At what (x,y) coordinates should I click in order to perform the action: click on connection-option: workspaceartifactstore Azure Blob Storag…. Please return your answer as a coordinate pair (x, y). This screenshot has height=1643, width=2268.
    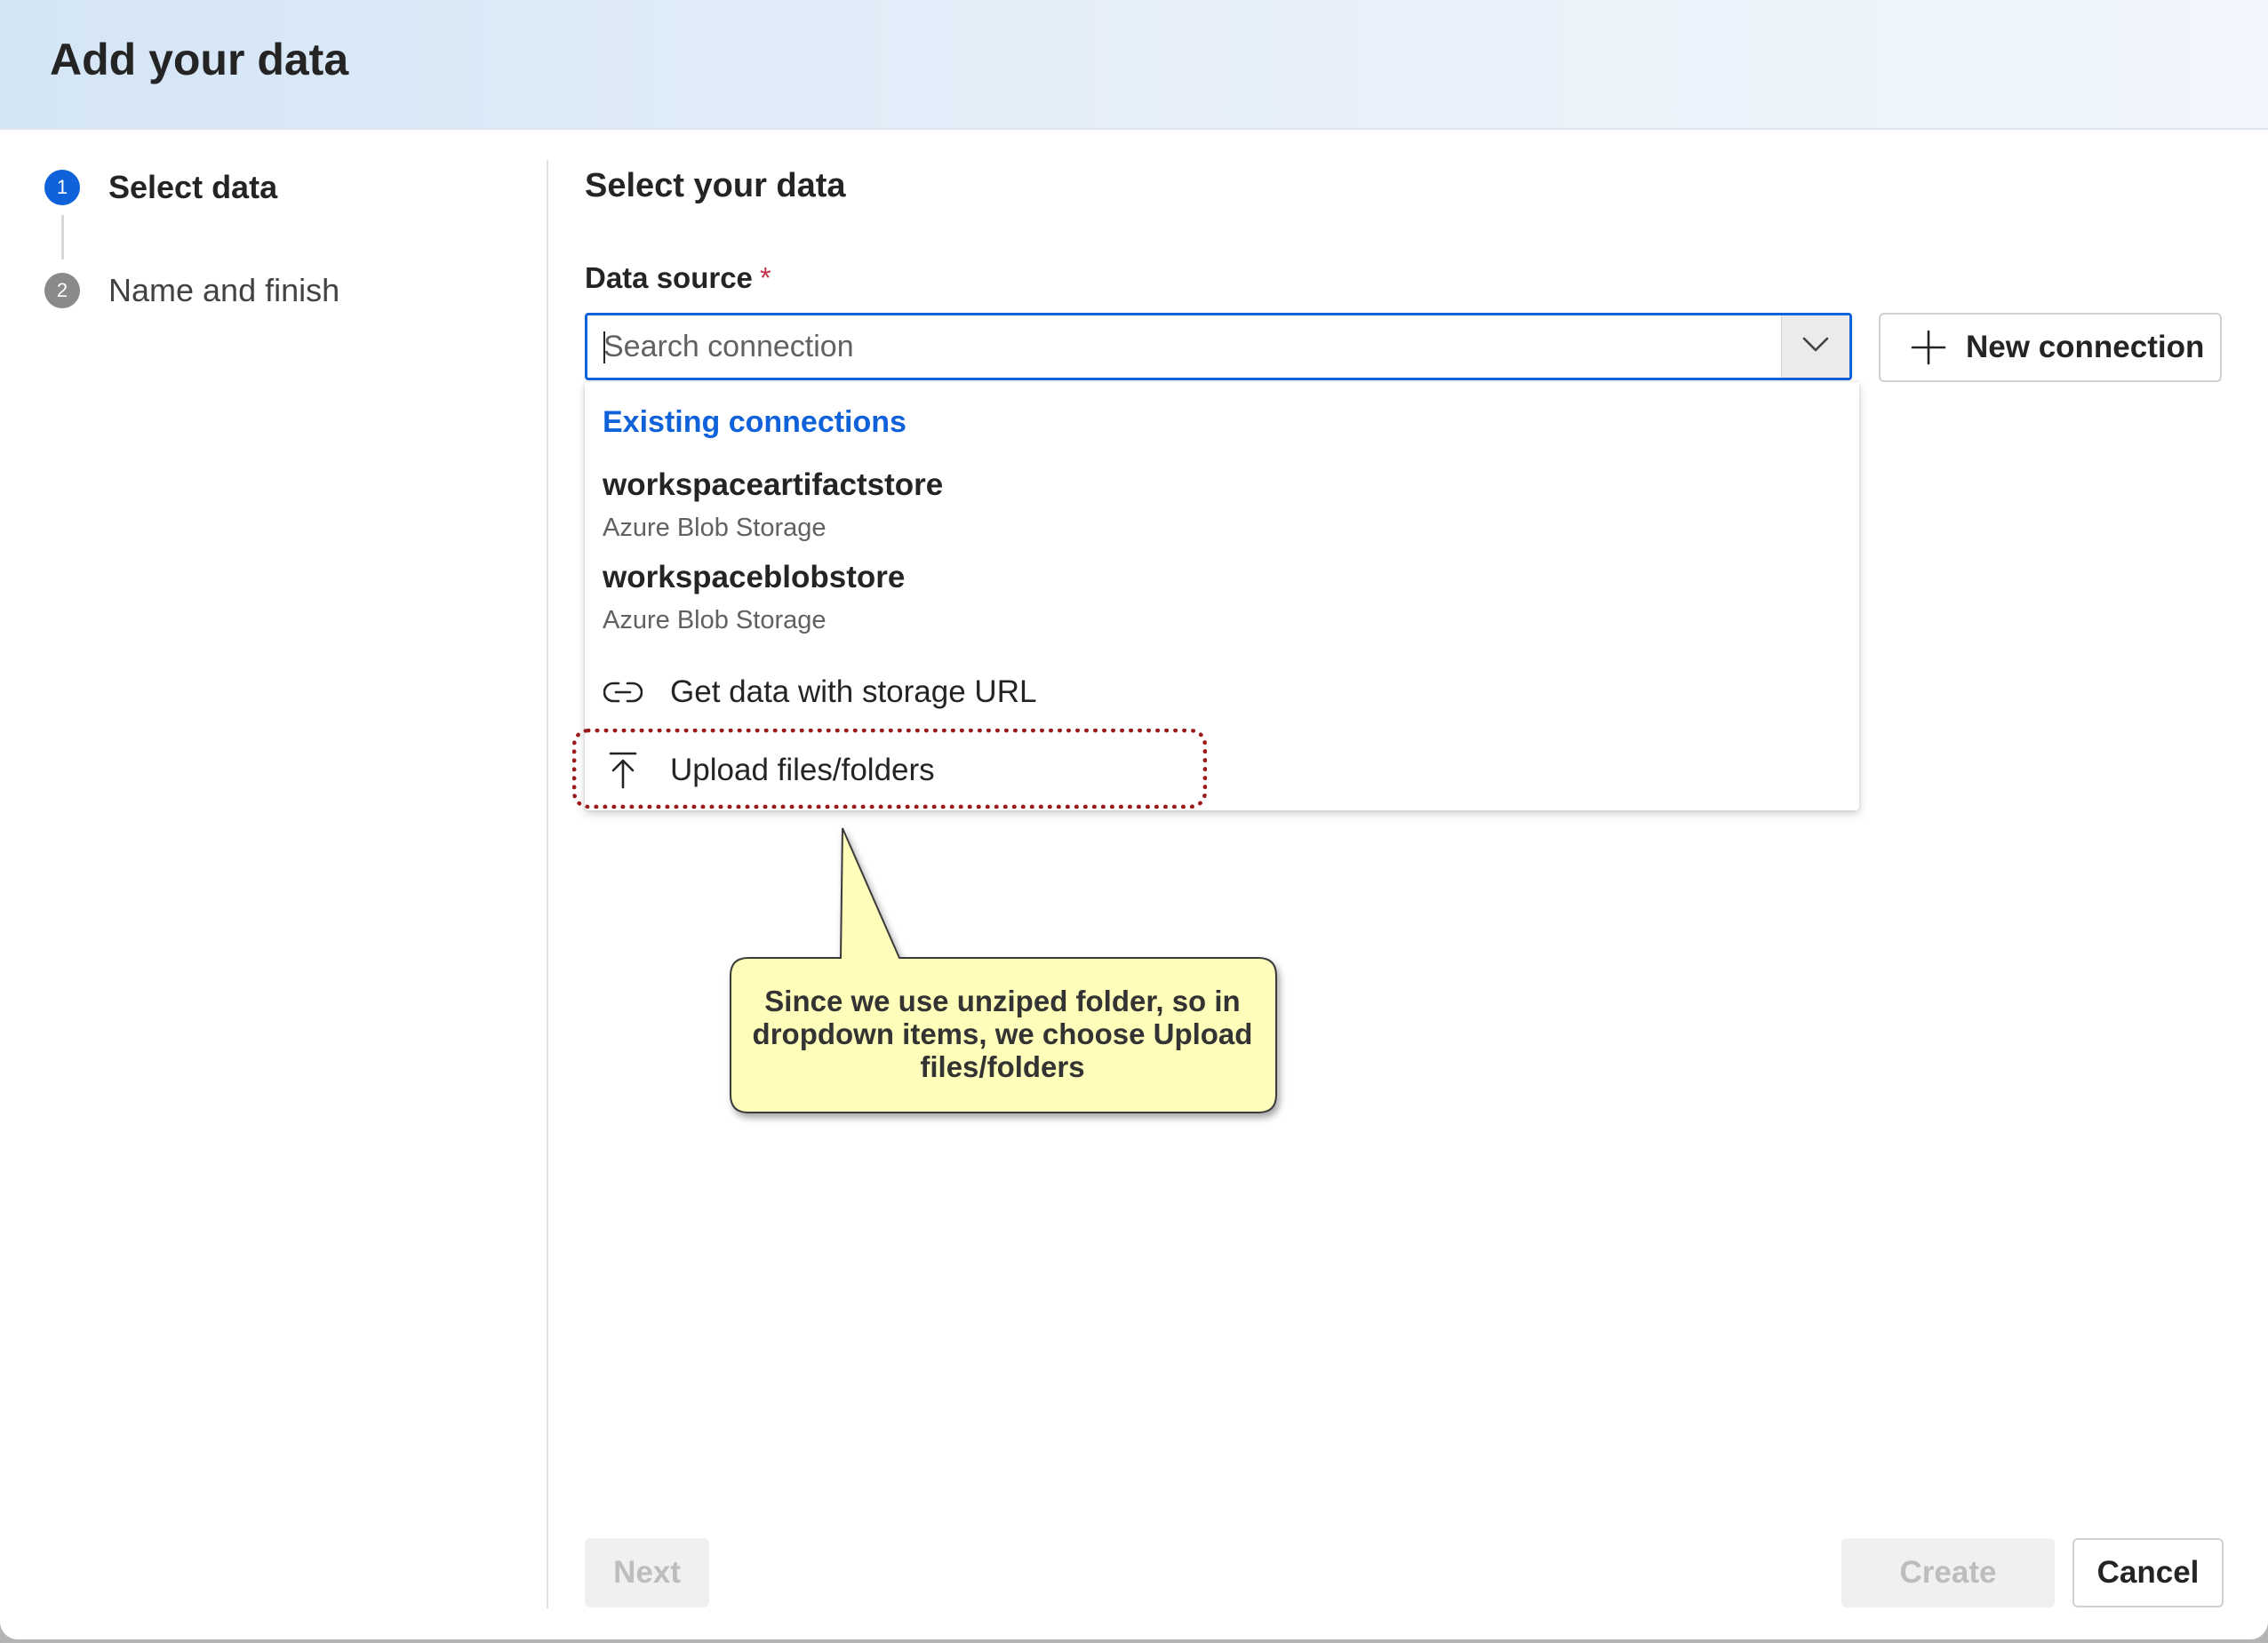
    Looking at the image, I should click on (773, 505).